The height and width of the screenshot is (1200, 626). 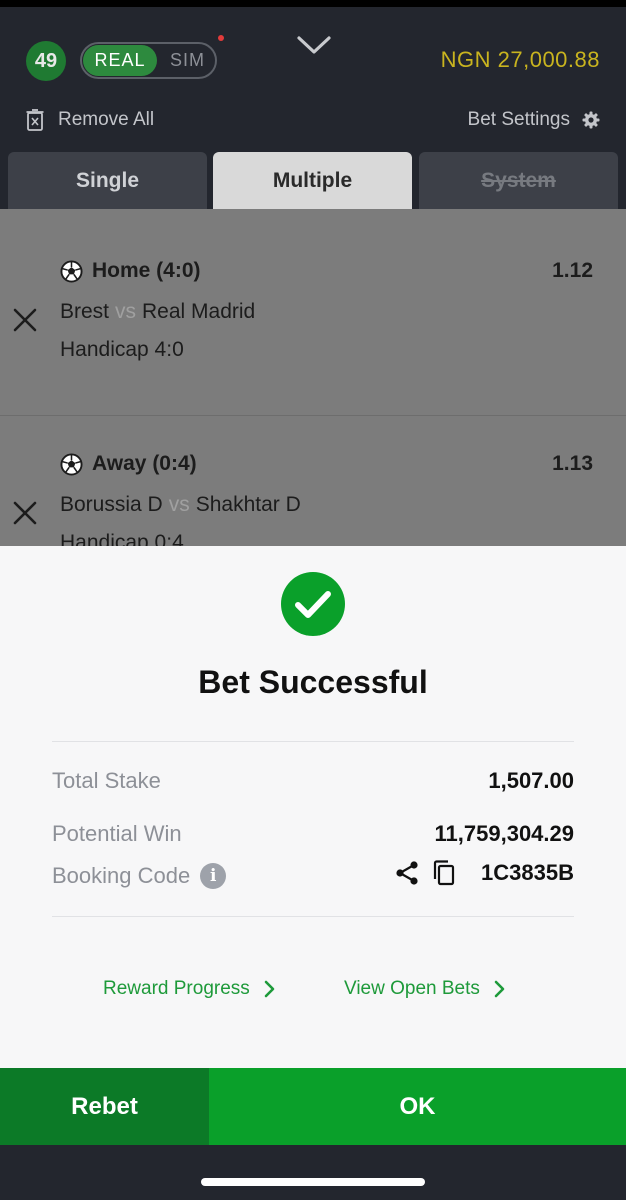 I want to click on booking-code-actions: 1C3835B, so click(x=484, y=873).